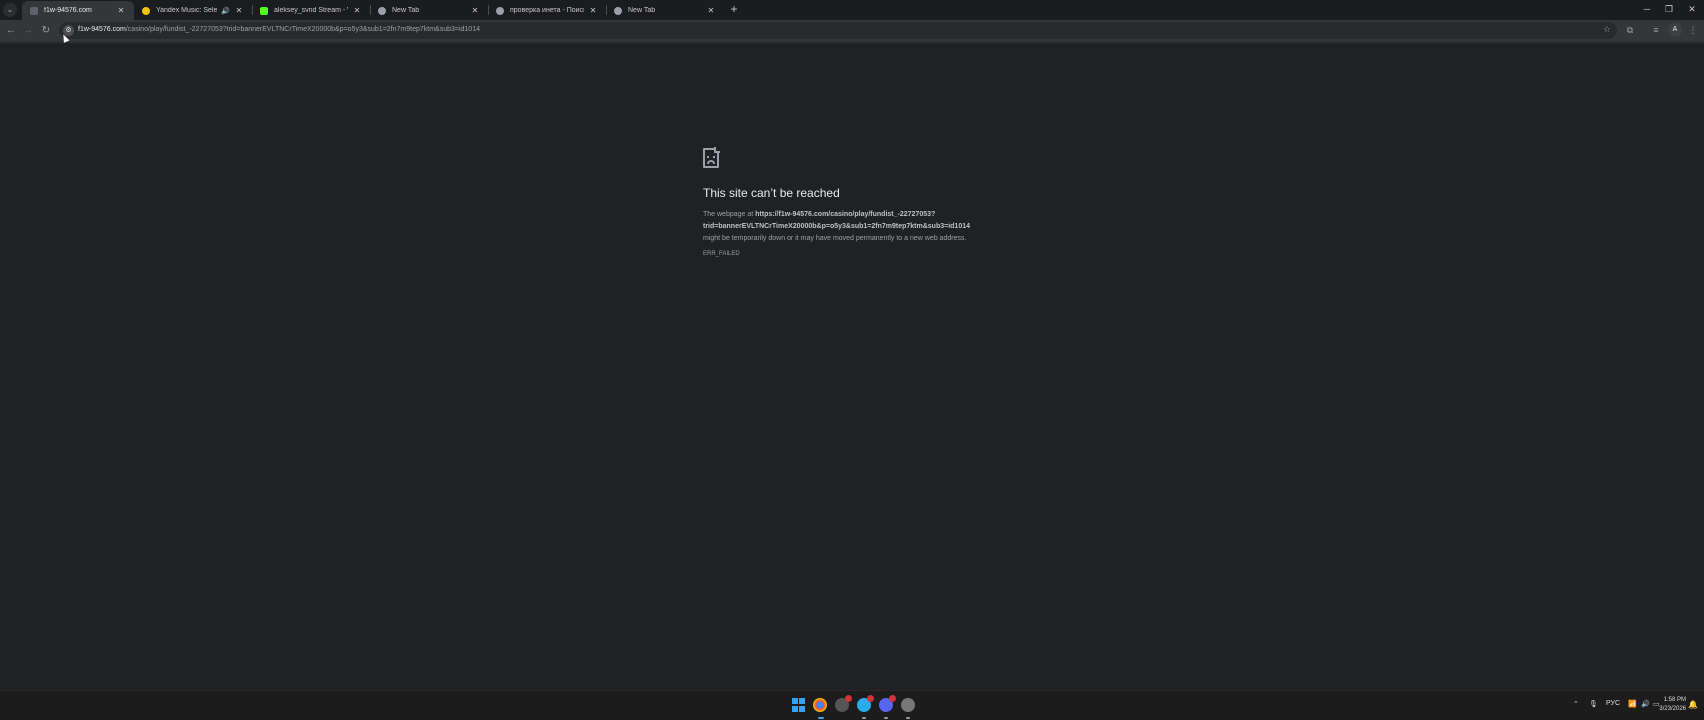  Describe the element at coordinates (711, 157) in the screenshot. I see `sad-page-icon` at that location.